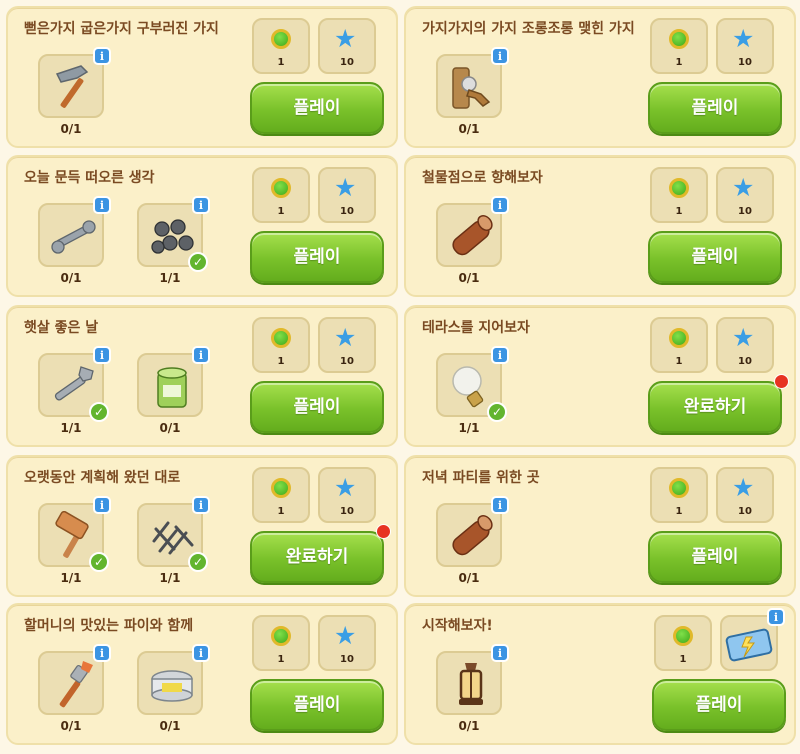 The height and width of the screenshot is (754, 800). What do you see at coordinates (476, 328) in the screenshot?
I see `quest-title: 테라스를 지어보자` at bounding box center [476, 328].